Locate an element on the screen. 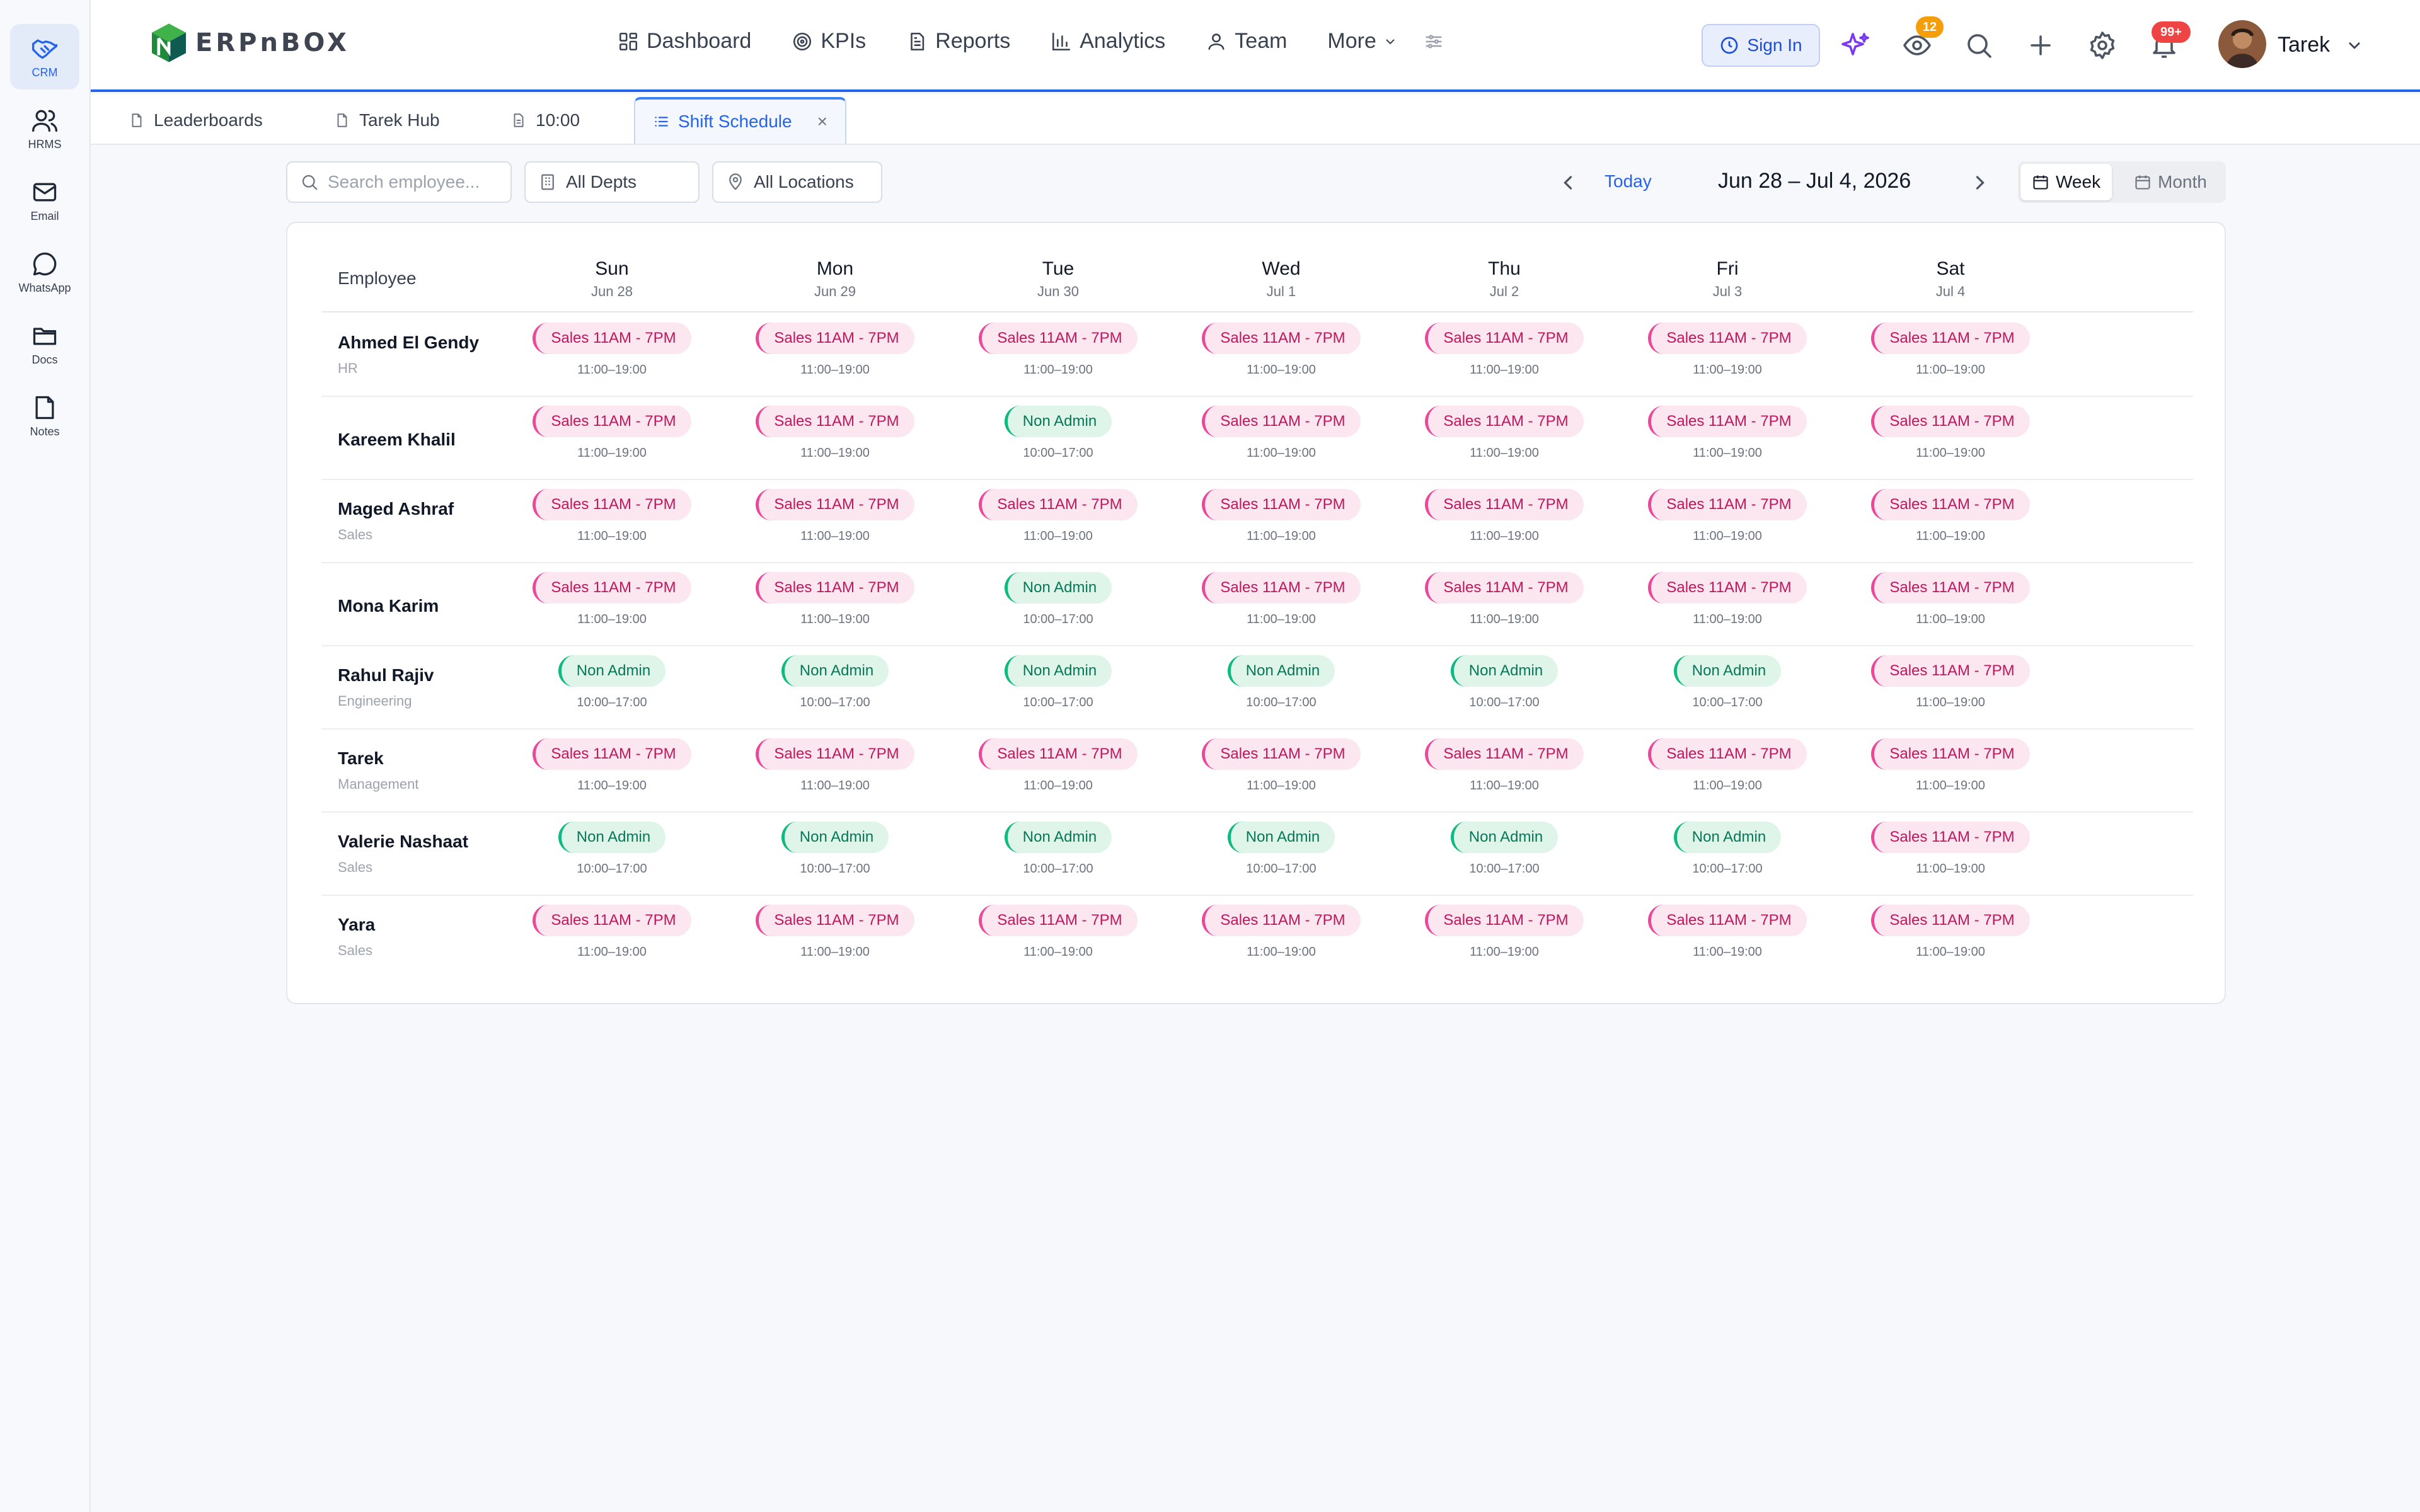 The height and width of the screenshot is (1512, 2420). sliders-icon is located at coordinates (1433, 41).